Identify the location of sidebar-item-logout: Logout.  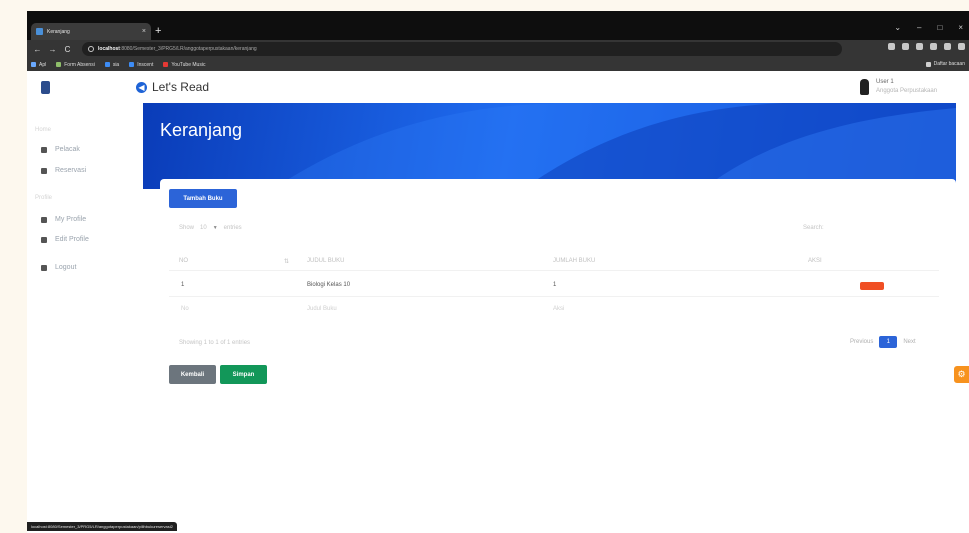
(58, 267).